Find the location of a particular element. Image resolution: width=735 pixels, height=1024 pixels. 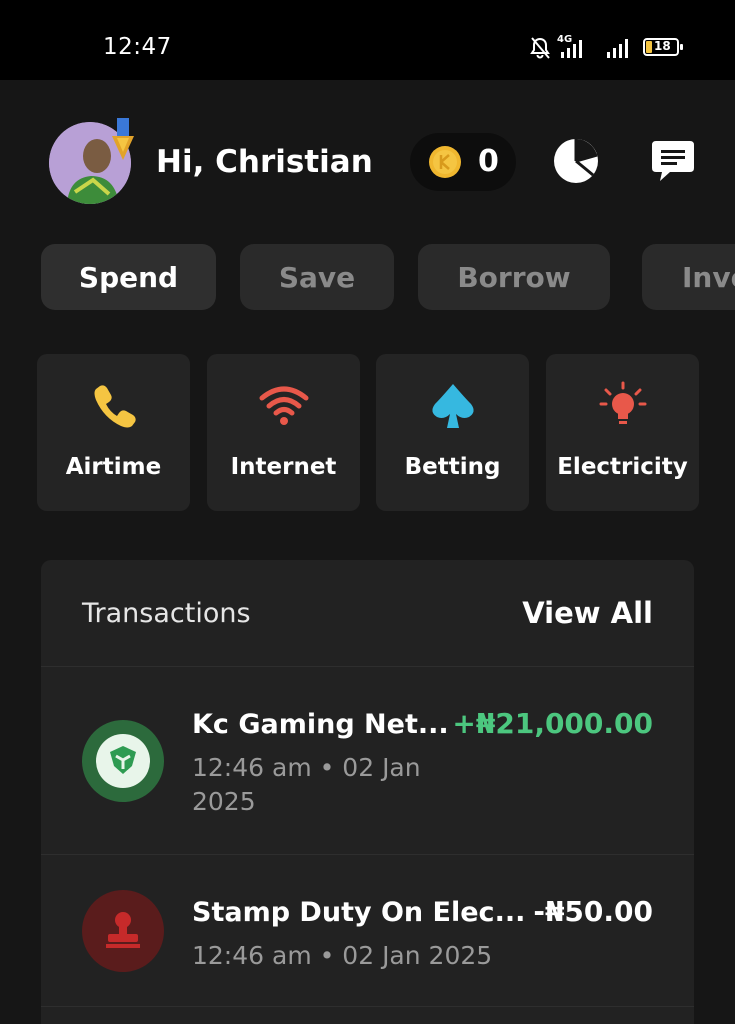

wifi-icon is located at coordinates (283, 405).